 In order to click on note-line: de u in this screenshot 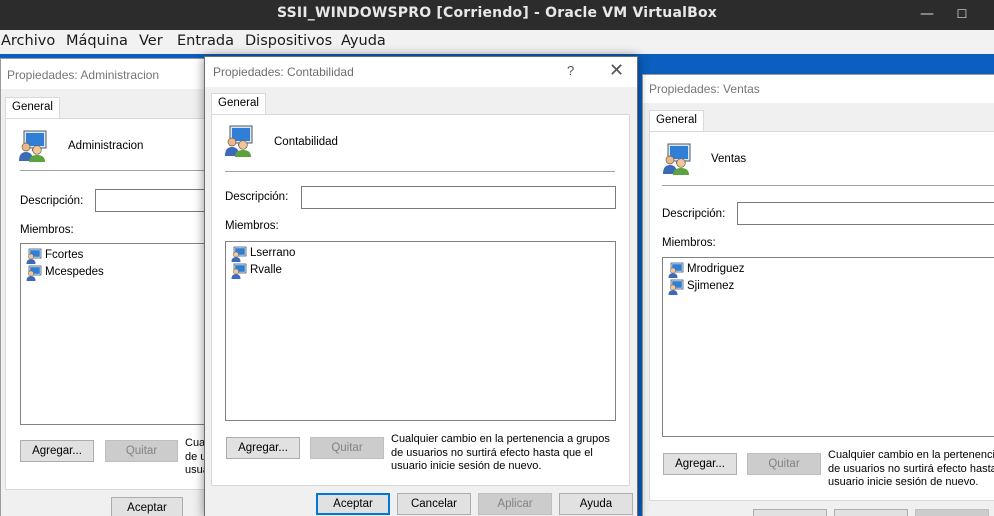, I will do `click(195, 456)`.